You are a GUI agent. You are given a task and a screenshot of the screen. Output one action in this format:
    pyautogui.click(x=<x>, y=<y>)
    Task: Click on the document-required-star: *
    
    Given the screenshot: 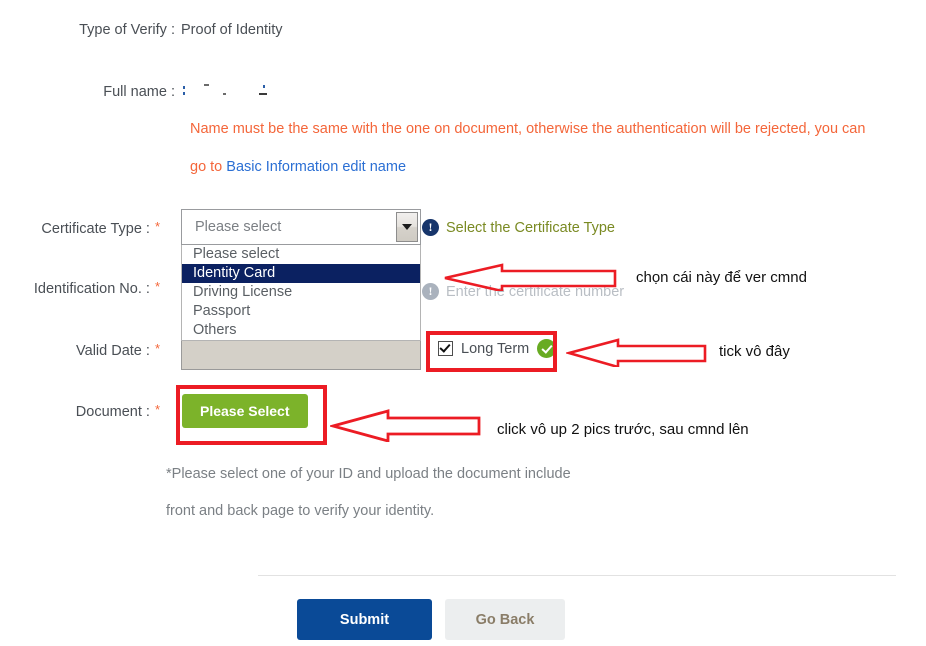 What is the action you would take?
    pyautogui.click(x=157, y=409)
    